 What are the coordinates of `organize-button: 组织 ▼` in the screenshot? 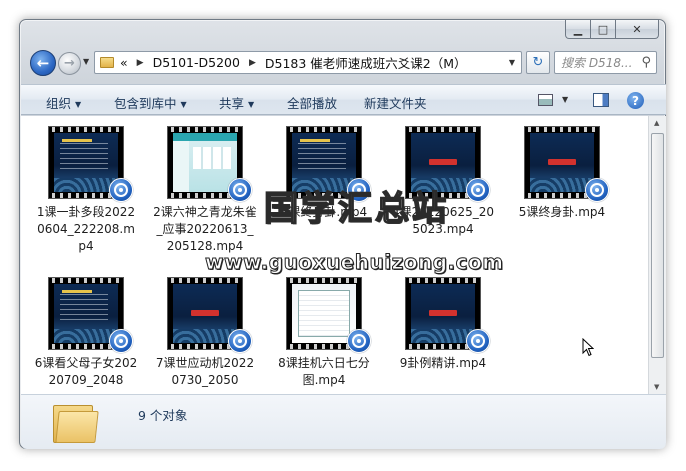 It's located at (63, 102).